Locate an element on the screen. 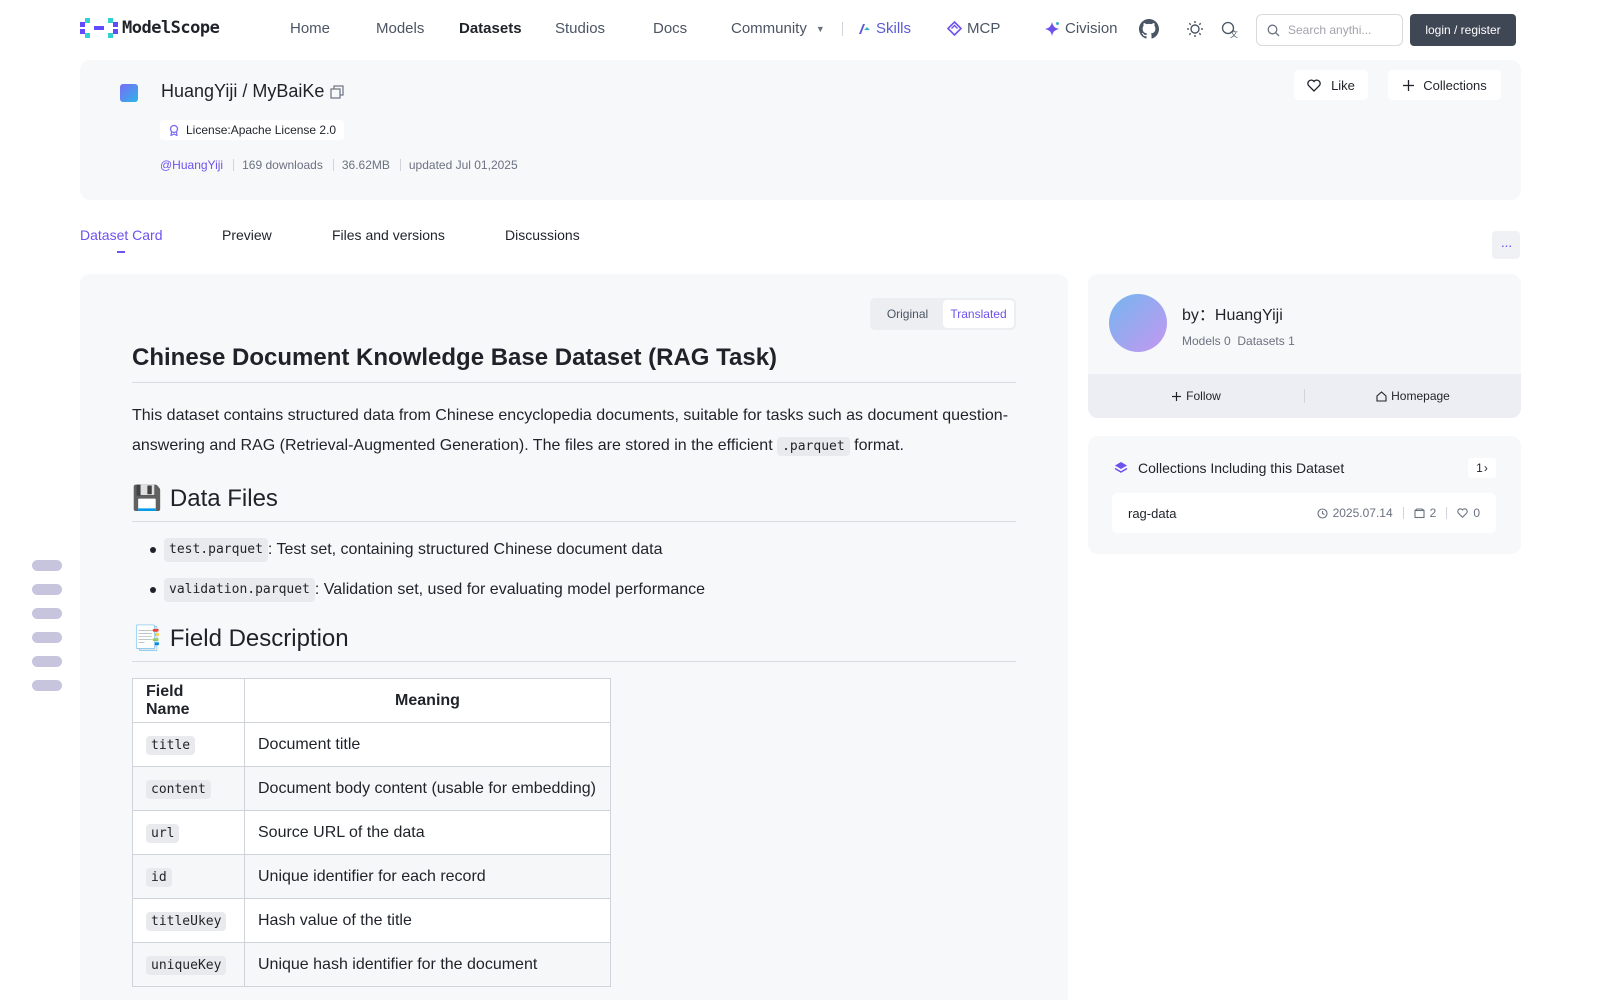 The height and width of the screenshot is (1000, 1600). table-row: titleUkey Hash value of the title is located at coordinates (371, 920).